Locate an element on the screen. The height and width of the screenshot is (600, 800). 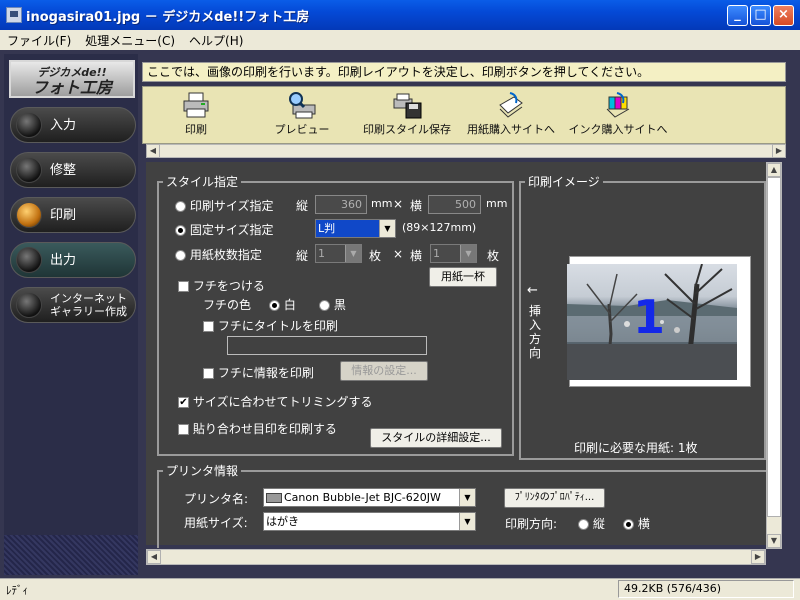
orientation-label: 印刷方向: is located at coordinates (531, 524).